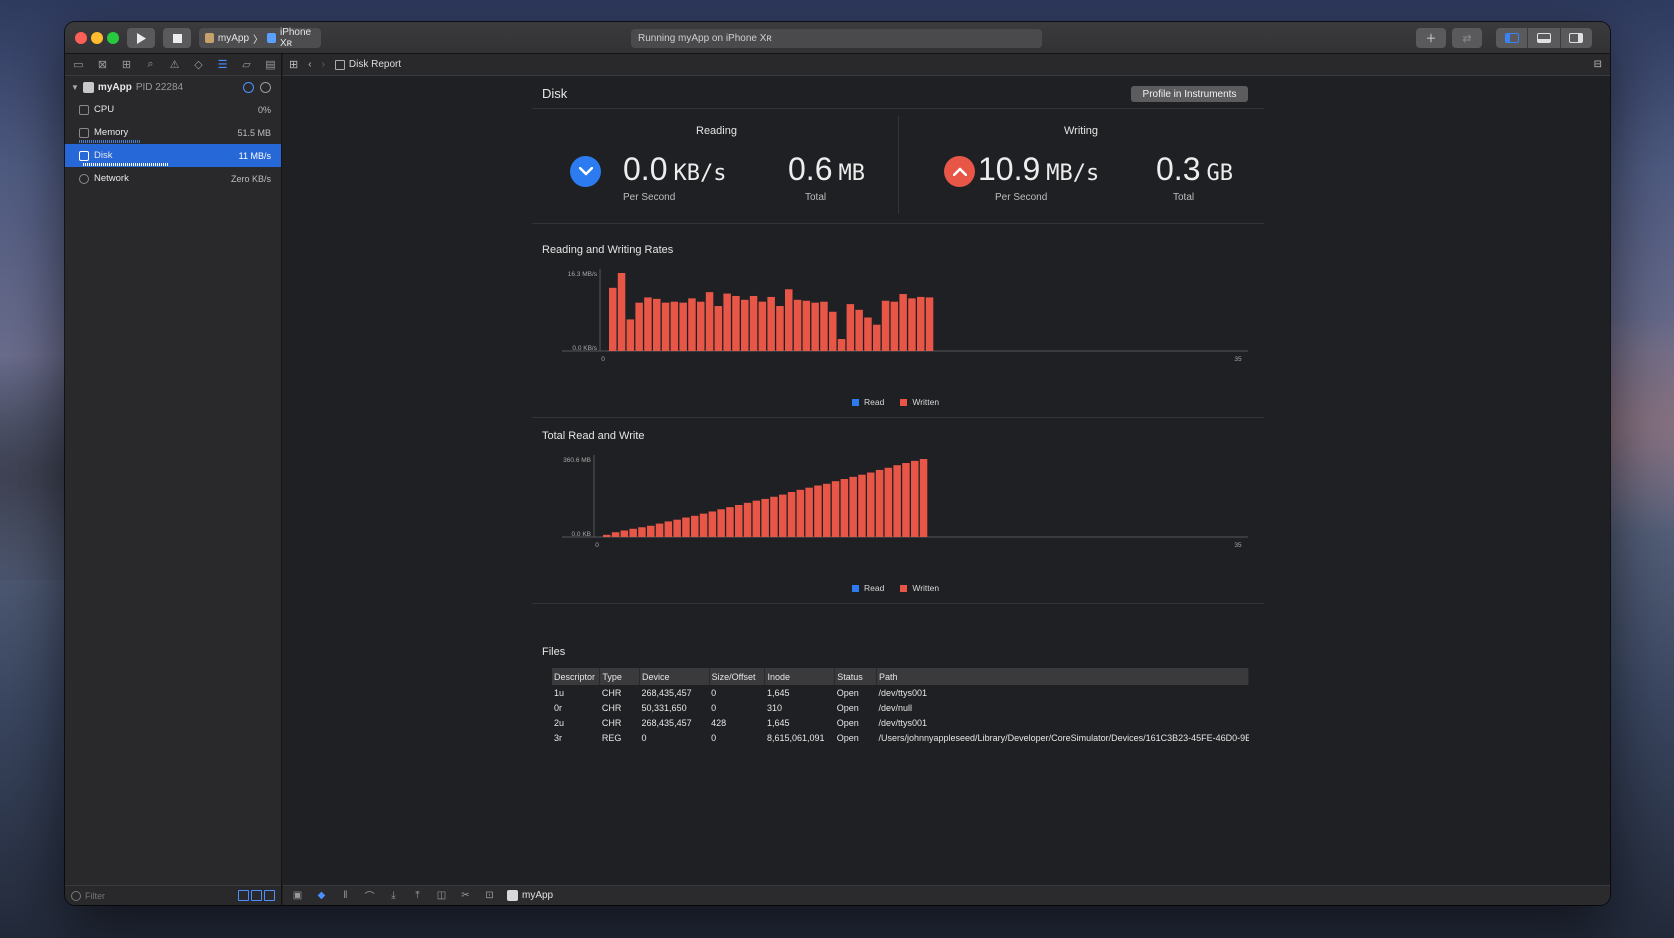  What do you see at coordinates (465, 895) in the screenshot?
I see `memory-graph-icon: ✂` at bounding box center [465, 895].